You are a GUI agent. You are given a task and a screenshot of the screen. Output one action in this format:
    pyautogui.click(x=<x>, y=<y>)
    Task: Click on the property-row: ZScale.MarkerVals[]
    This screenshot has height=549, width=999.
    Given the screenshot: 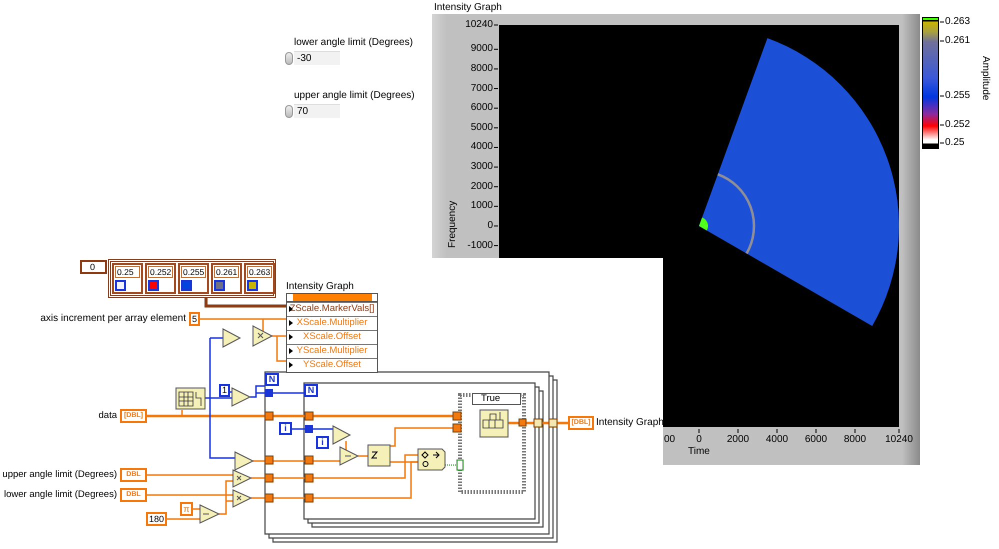 What is the action you would take?
    pyautogui.click(x=332, y=309)
    